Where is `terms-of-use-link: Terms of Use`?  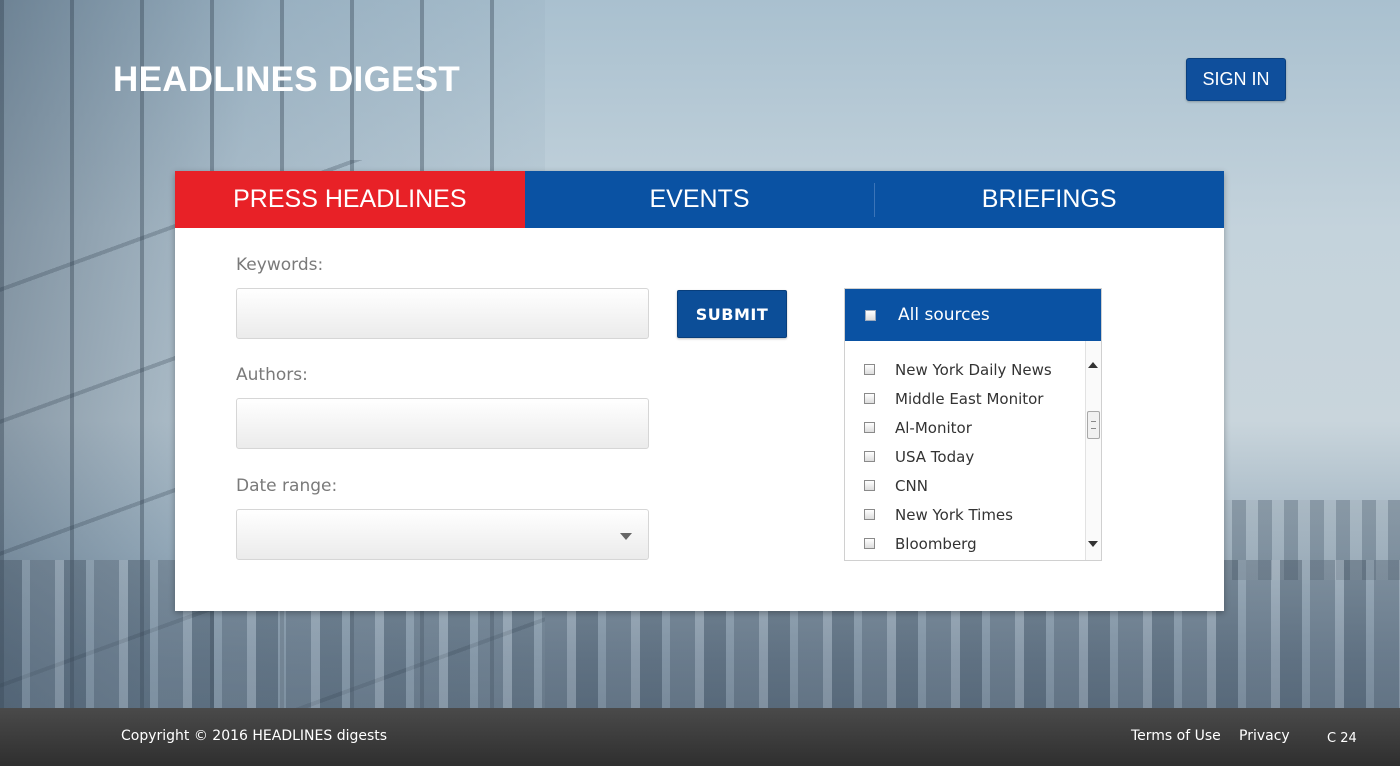 terms-of-use-link: Terms of Use is located at coordinates (1176, 736).